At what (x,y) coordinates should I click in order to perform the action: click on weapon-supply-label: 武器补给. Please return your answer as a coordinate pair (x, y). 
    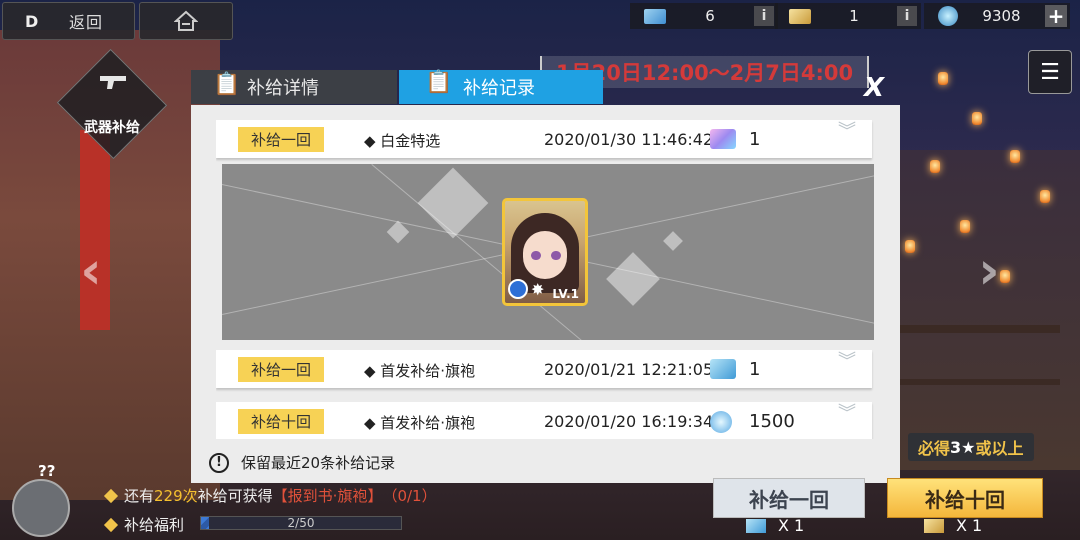
    Looking at the image, I should click on (112, 128).